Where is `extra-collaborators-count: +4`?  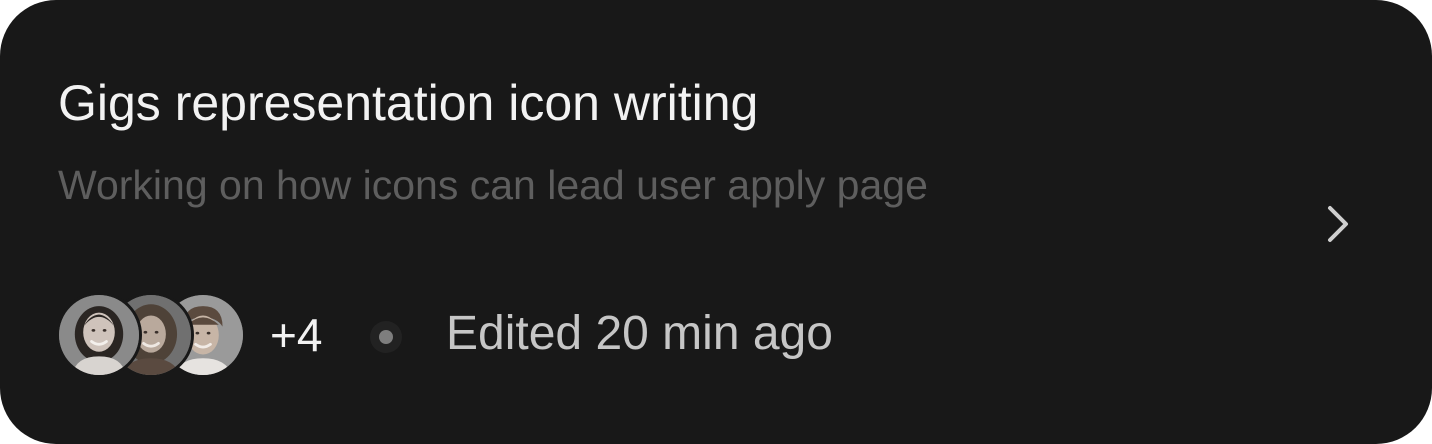
extra-collaborators-count: +4 is located at coordinates (296, 335).